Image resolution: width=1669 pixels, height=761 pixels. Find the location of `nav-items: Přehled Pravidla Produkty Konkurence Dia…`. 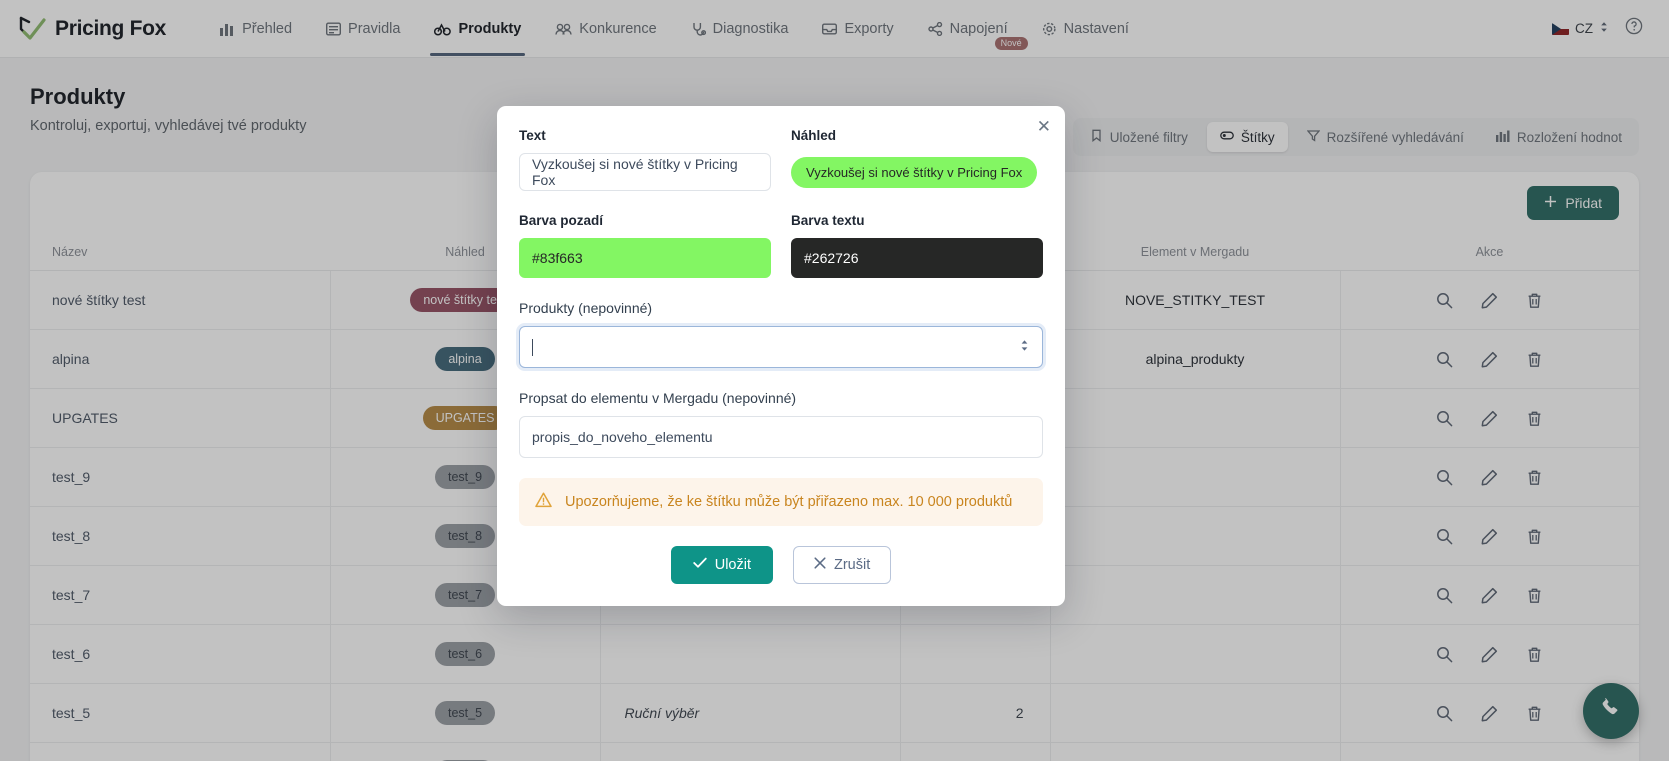

nav-items: Přehled Pravidla Produkty Konkurence Dia… is located at coordinates (674, 29).